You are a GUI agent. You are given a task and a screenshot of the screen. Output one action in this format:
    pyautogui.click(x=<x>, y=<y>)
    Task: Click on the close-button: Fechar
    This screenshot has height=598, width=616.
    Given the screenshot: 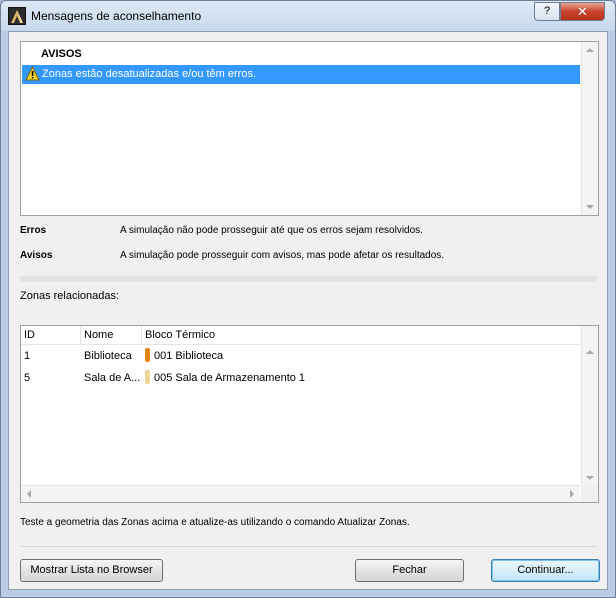 What is the action you would take?
    pyautogui.click(x=409, y=570)
    